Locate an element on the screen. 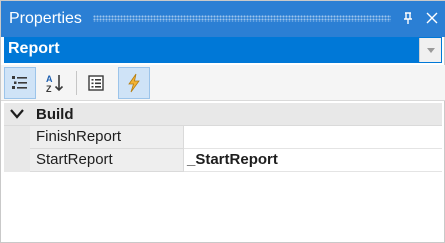 This screenshot has height=243, width=445. property-row-startreport: StartReport _StartReport is located at coordinates (223, 160).